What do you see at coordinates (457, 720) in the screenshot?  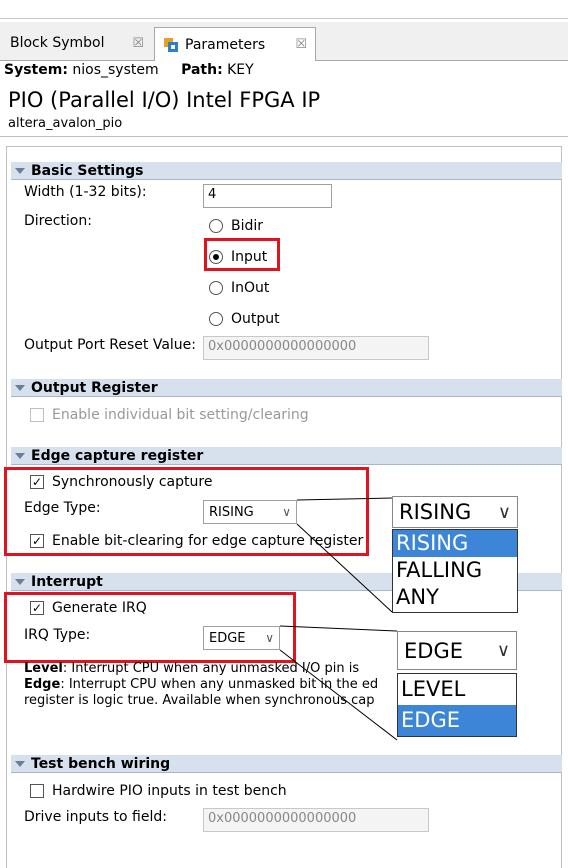 I see `dropdown-option-edge: EDGE` at bounding box center [457, 720].